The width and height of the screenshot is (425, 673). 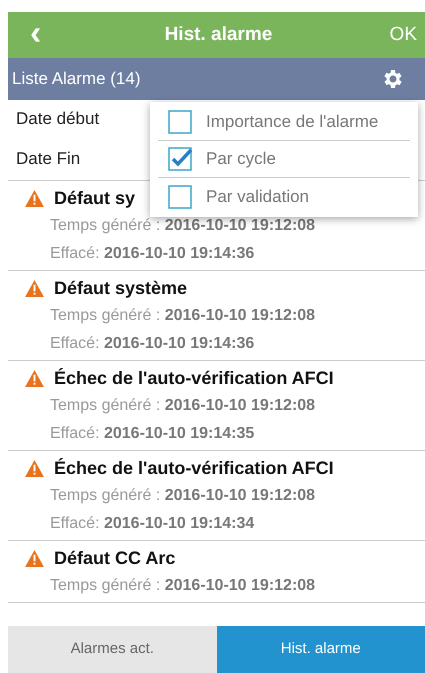 I want to click on tab: Alarmes act., so click(x=112, y=649).